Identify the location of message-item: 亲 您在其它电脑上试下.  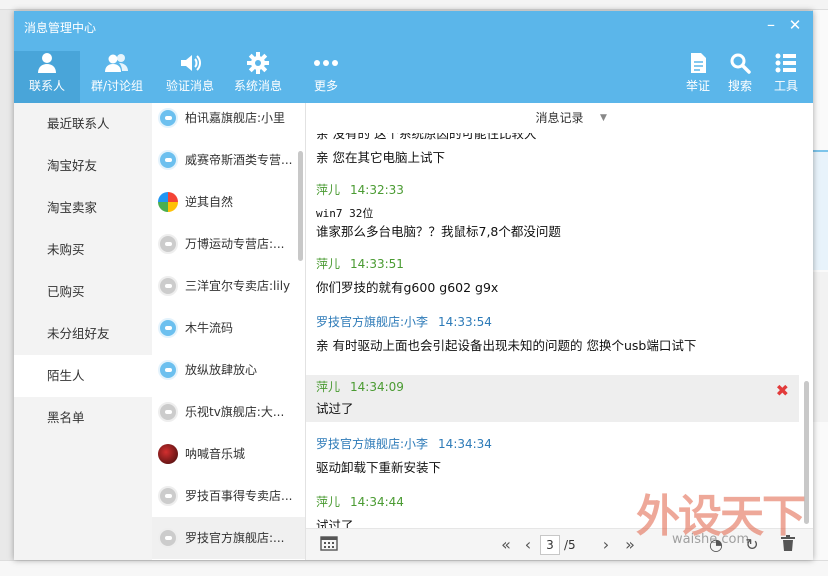
(552, 158).